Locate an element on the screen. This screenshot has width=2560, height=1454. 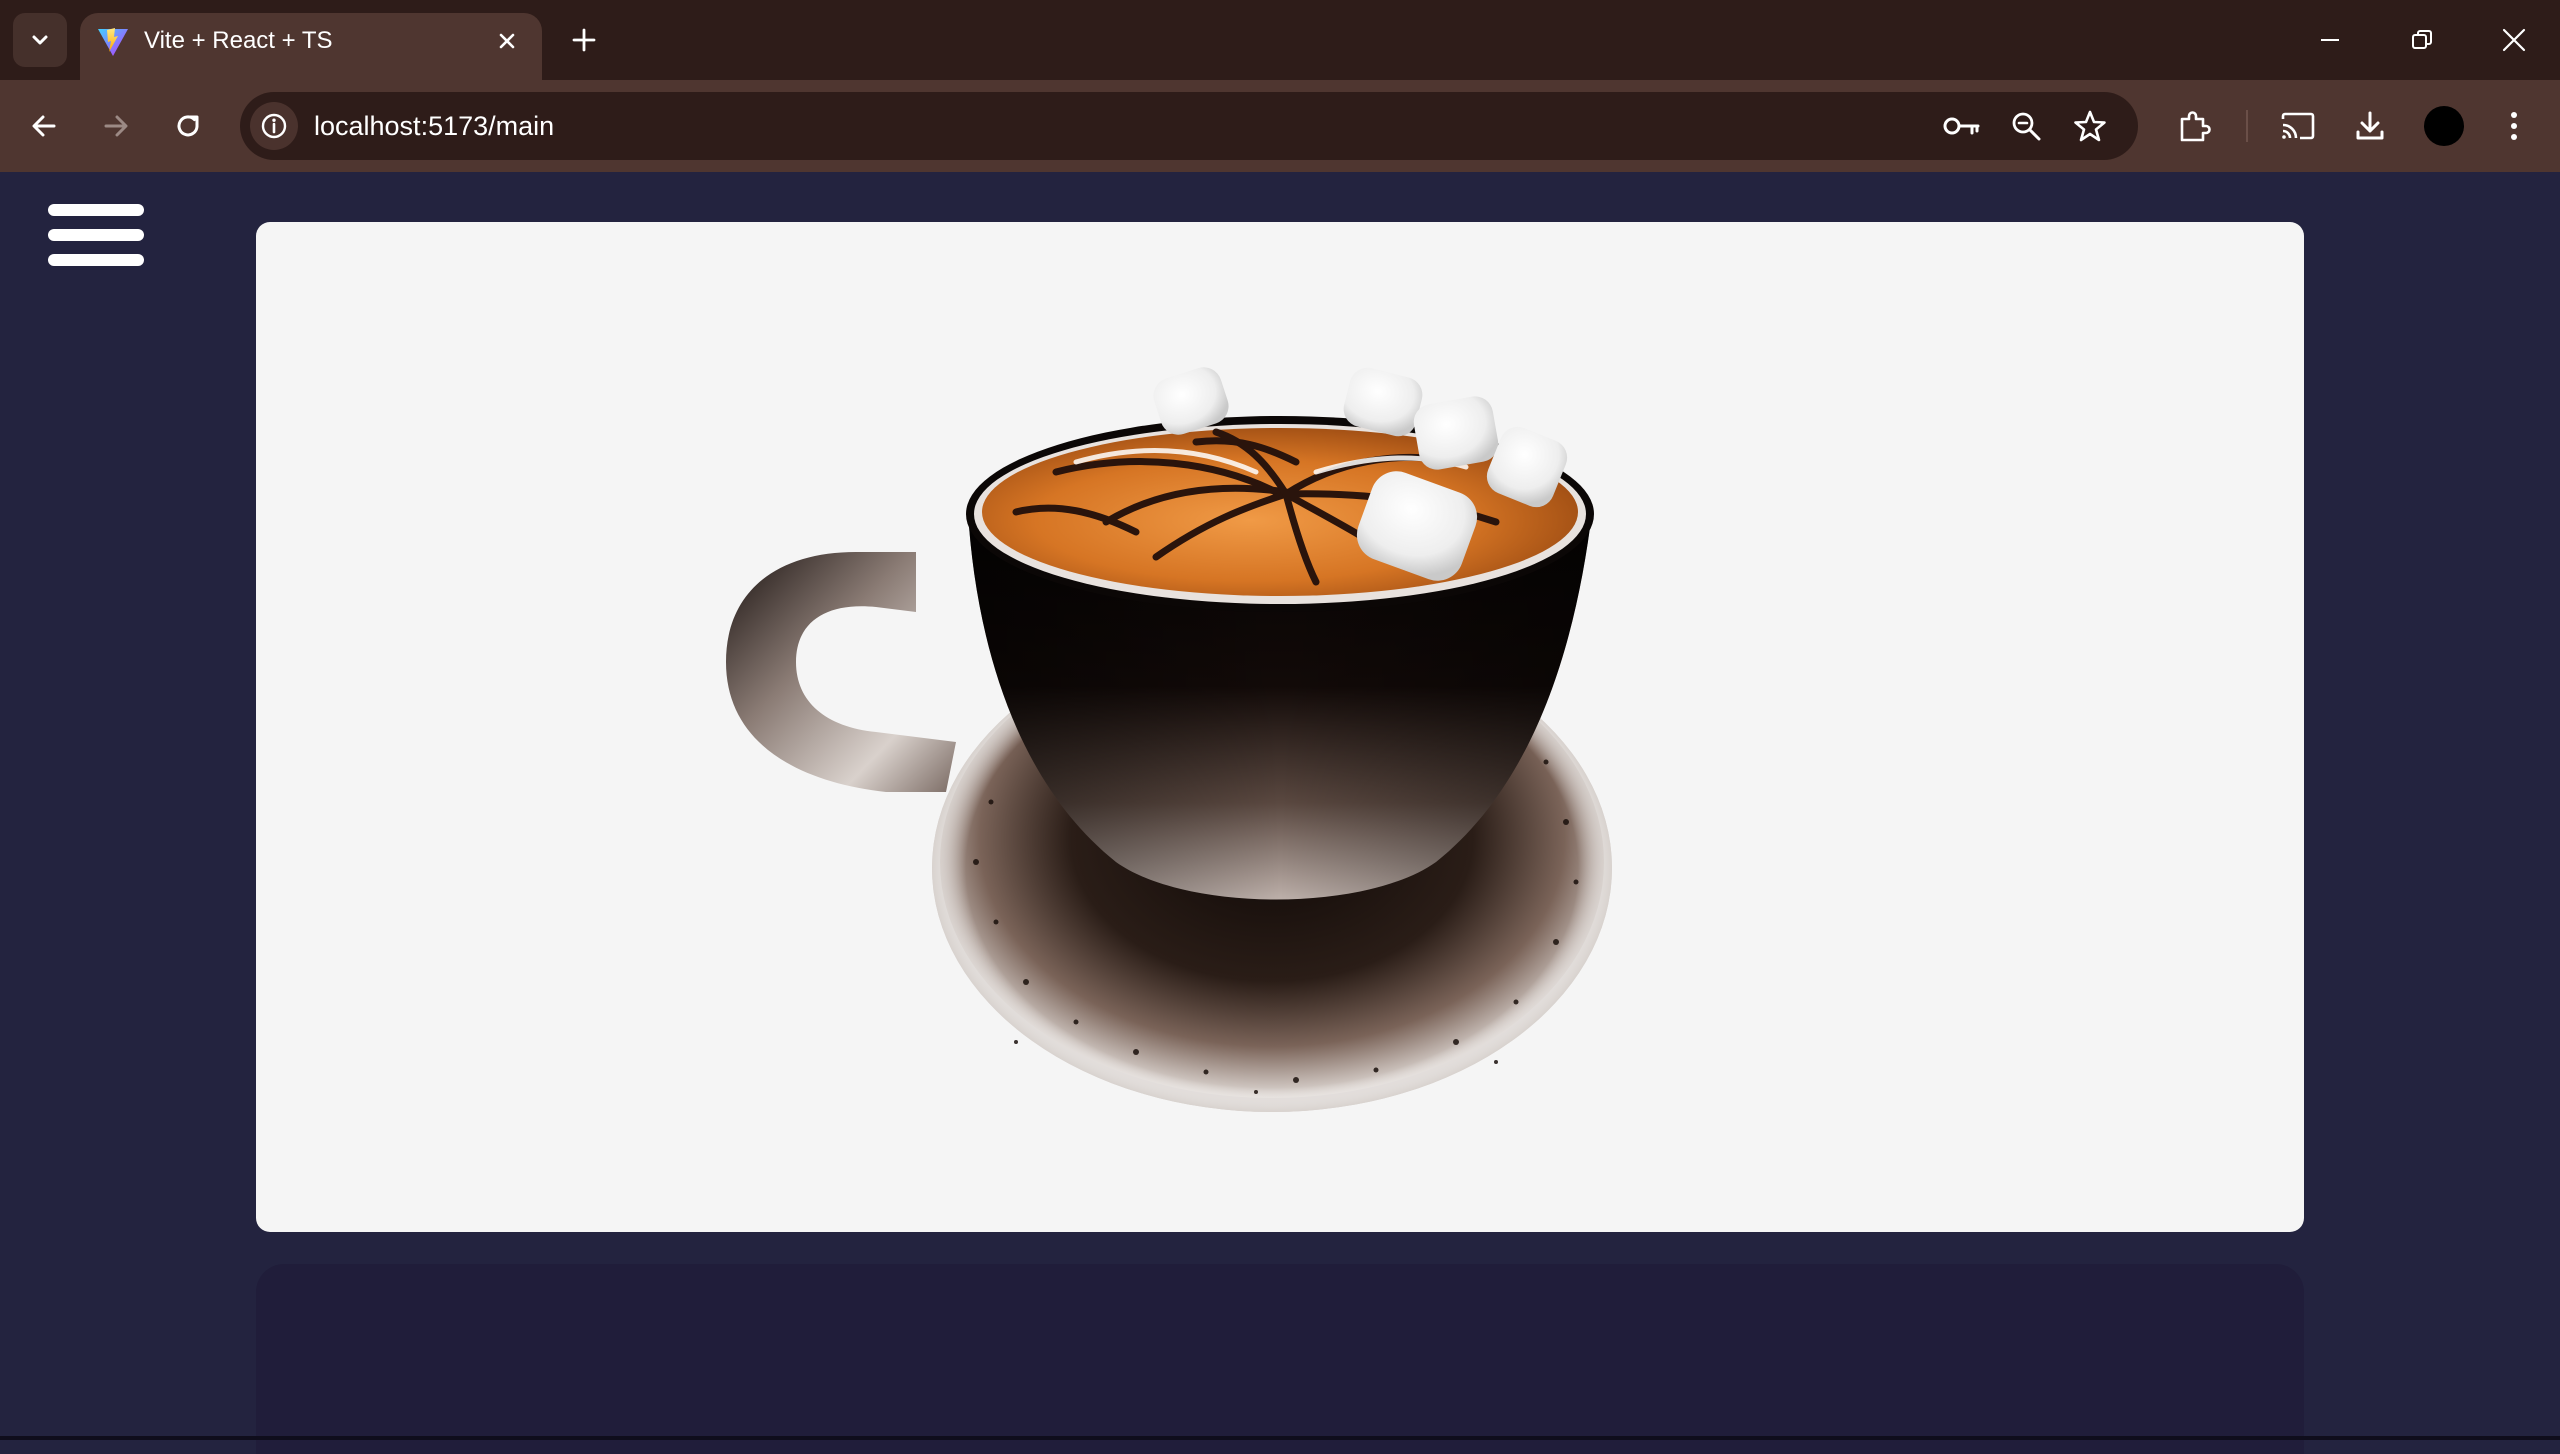
zoom-button is located at coordinates (2026, 126).